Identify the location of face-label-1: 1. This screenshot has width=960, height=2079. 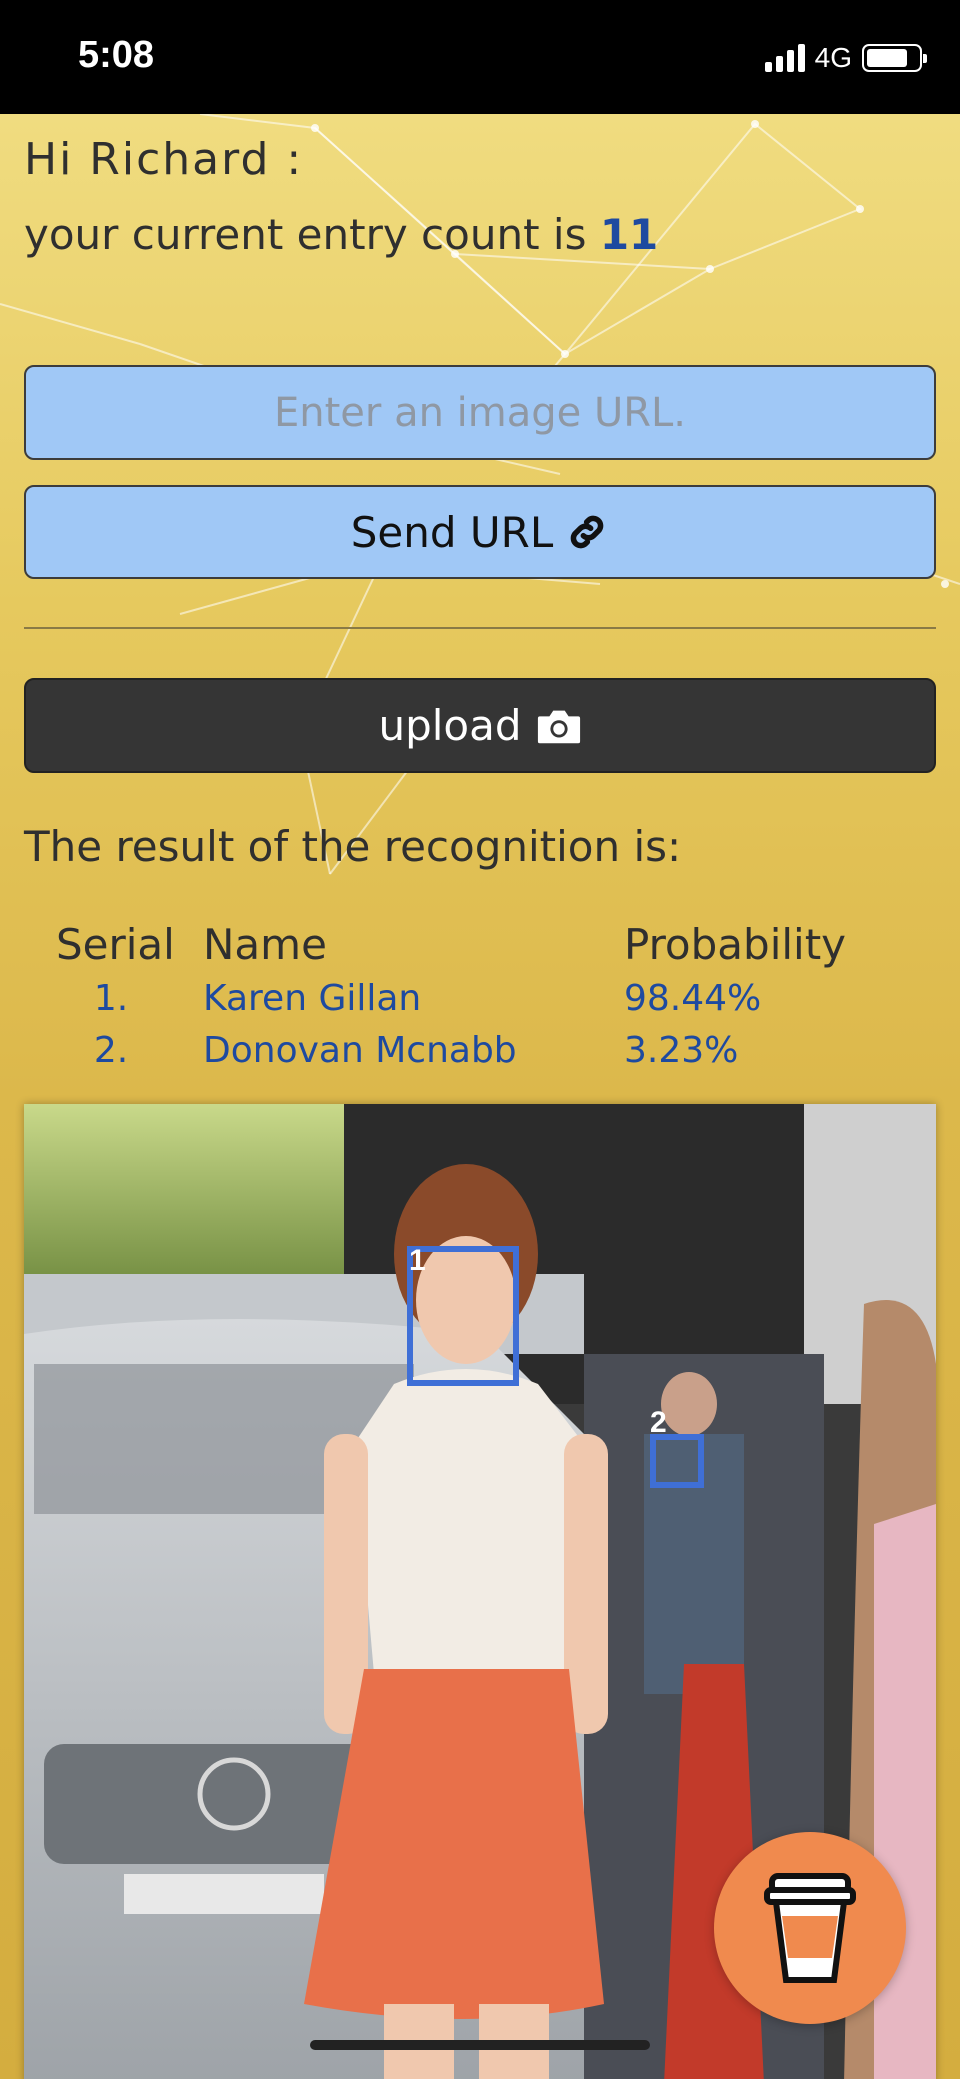
(417, 1260).